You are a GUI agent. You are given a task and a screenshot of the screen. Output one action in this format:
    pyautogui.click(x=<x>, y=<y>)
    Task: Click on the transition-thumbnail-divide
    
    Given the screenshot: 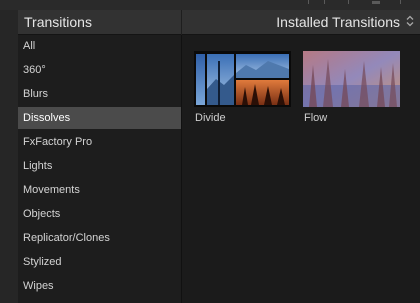 What is the action you would take?
    pyautogui.click(x=242, y=79)
    